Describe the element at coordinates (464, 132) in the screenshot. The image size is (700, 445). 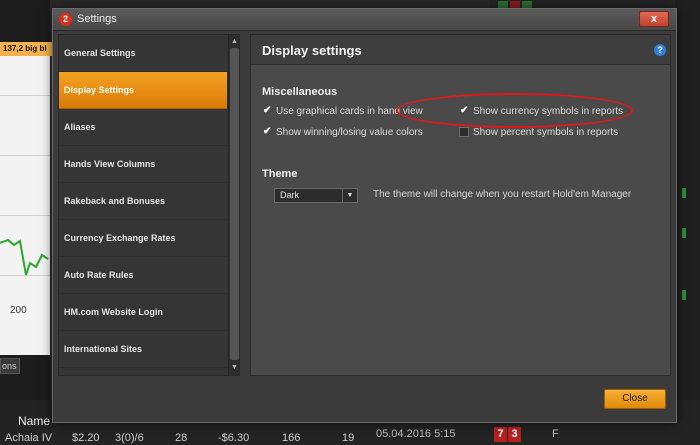
I see `checkbox-unchecked-icon` at that location.